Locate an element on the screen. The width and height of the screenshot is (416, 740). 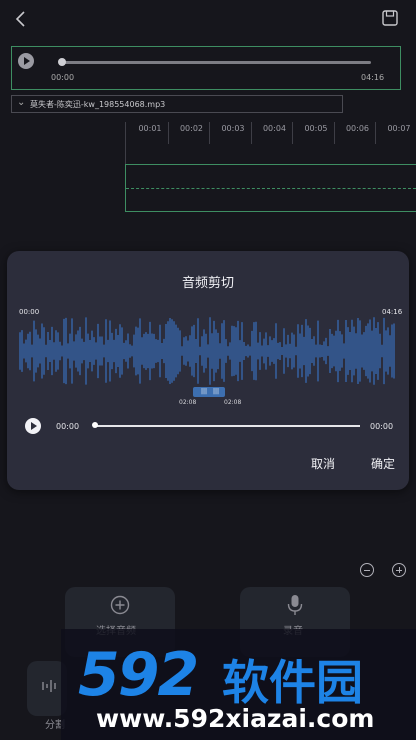
timeline-tick: 00:02 is located at coordinates (189, 133).